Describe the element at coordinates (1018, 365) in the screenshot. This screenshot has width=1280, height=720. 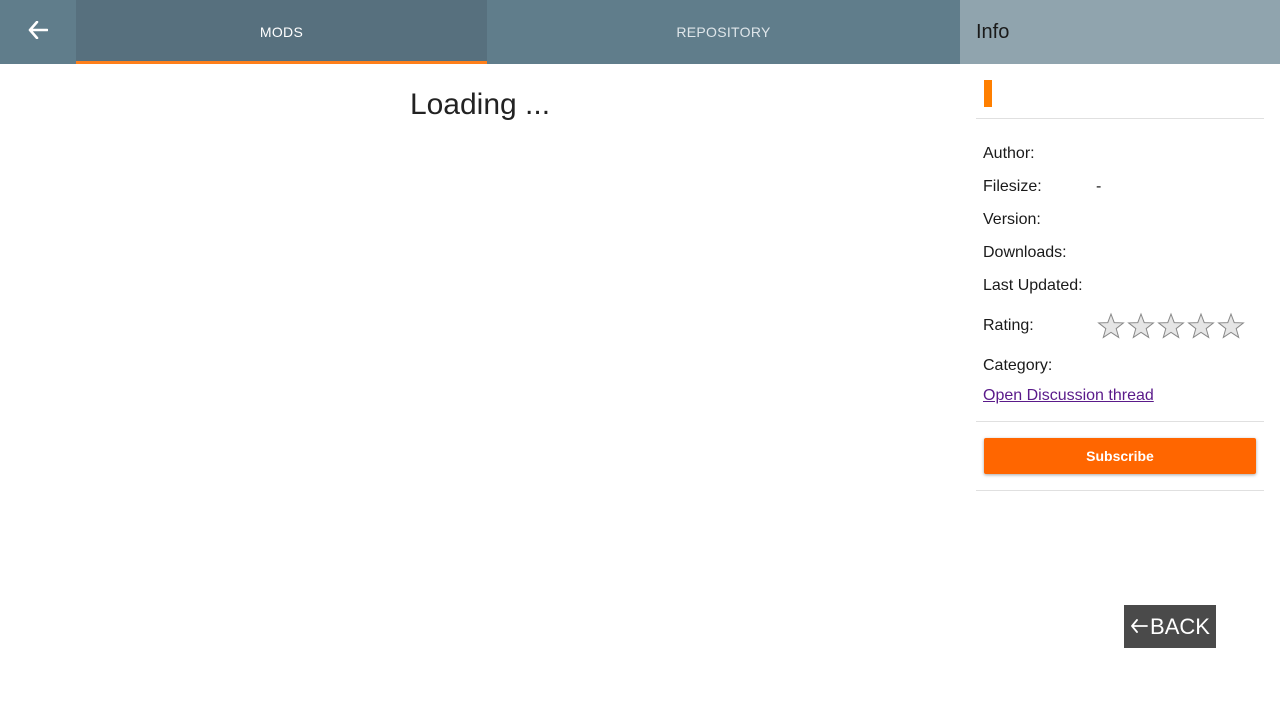
I see `category-label: Category:` at that location.